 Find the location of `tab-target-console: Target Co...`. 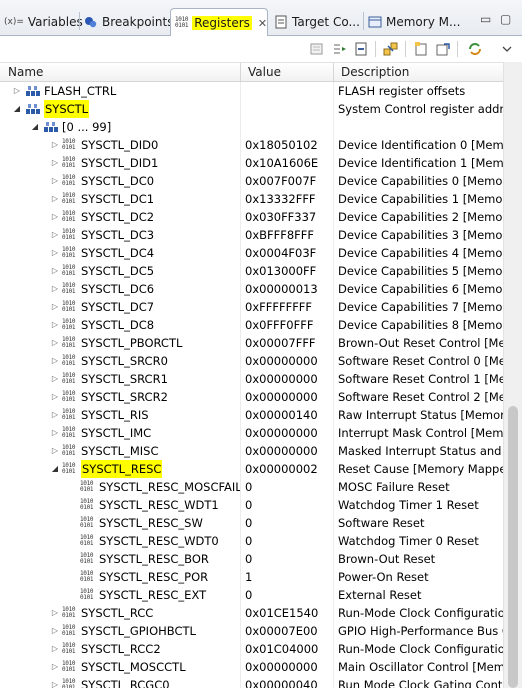

tab-target-console: Target Co... is located at coordinates (317, 22).